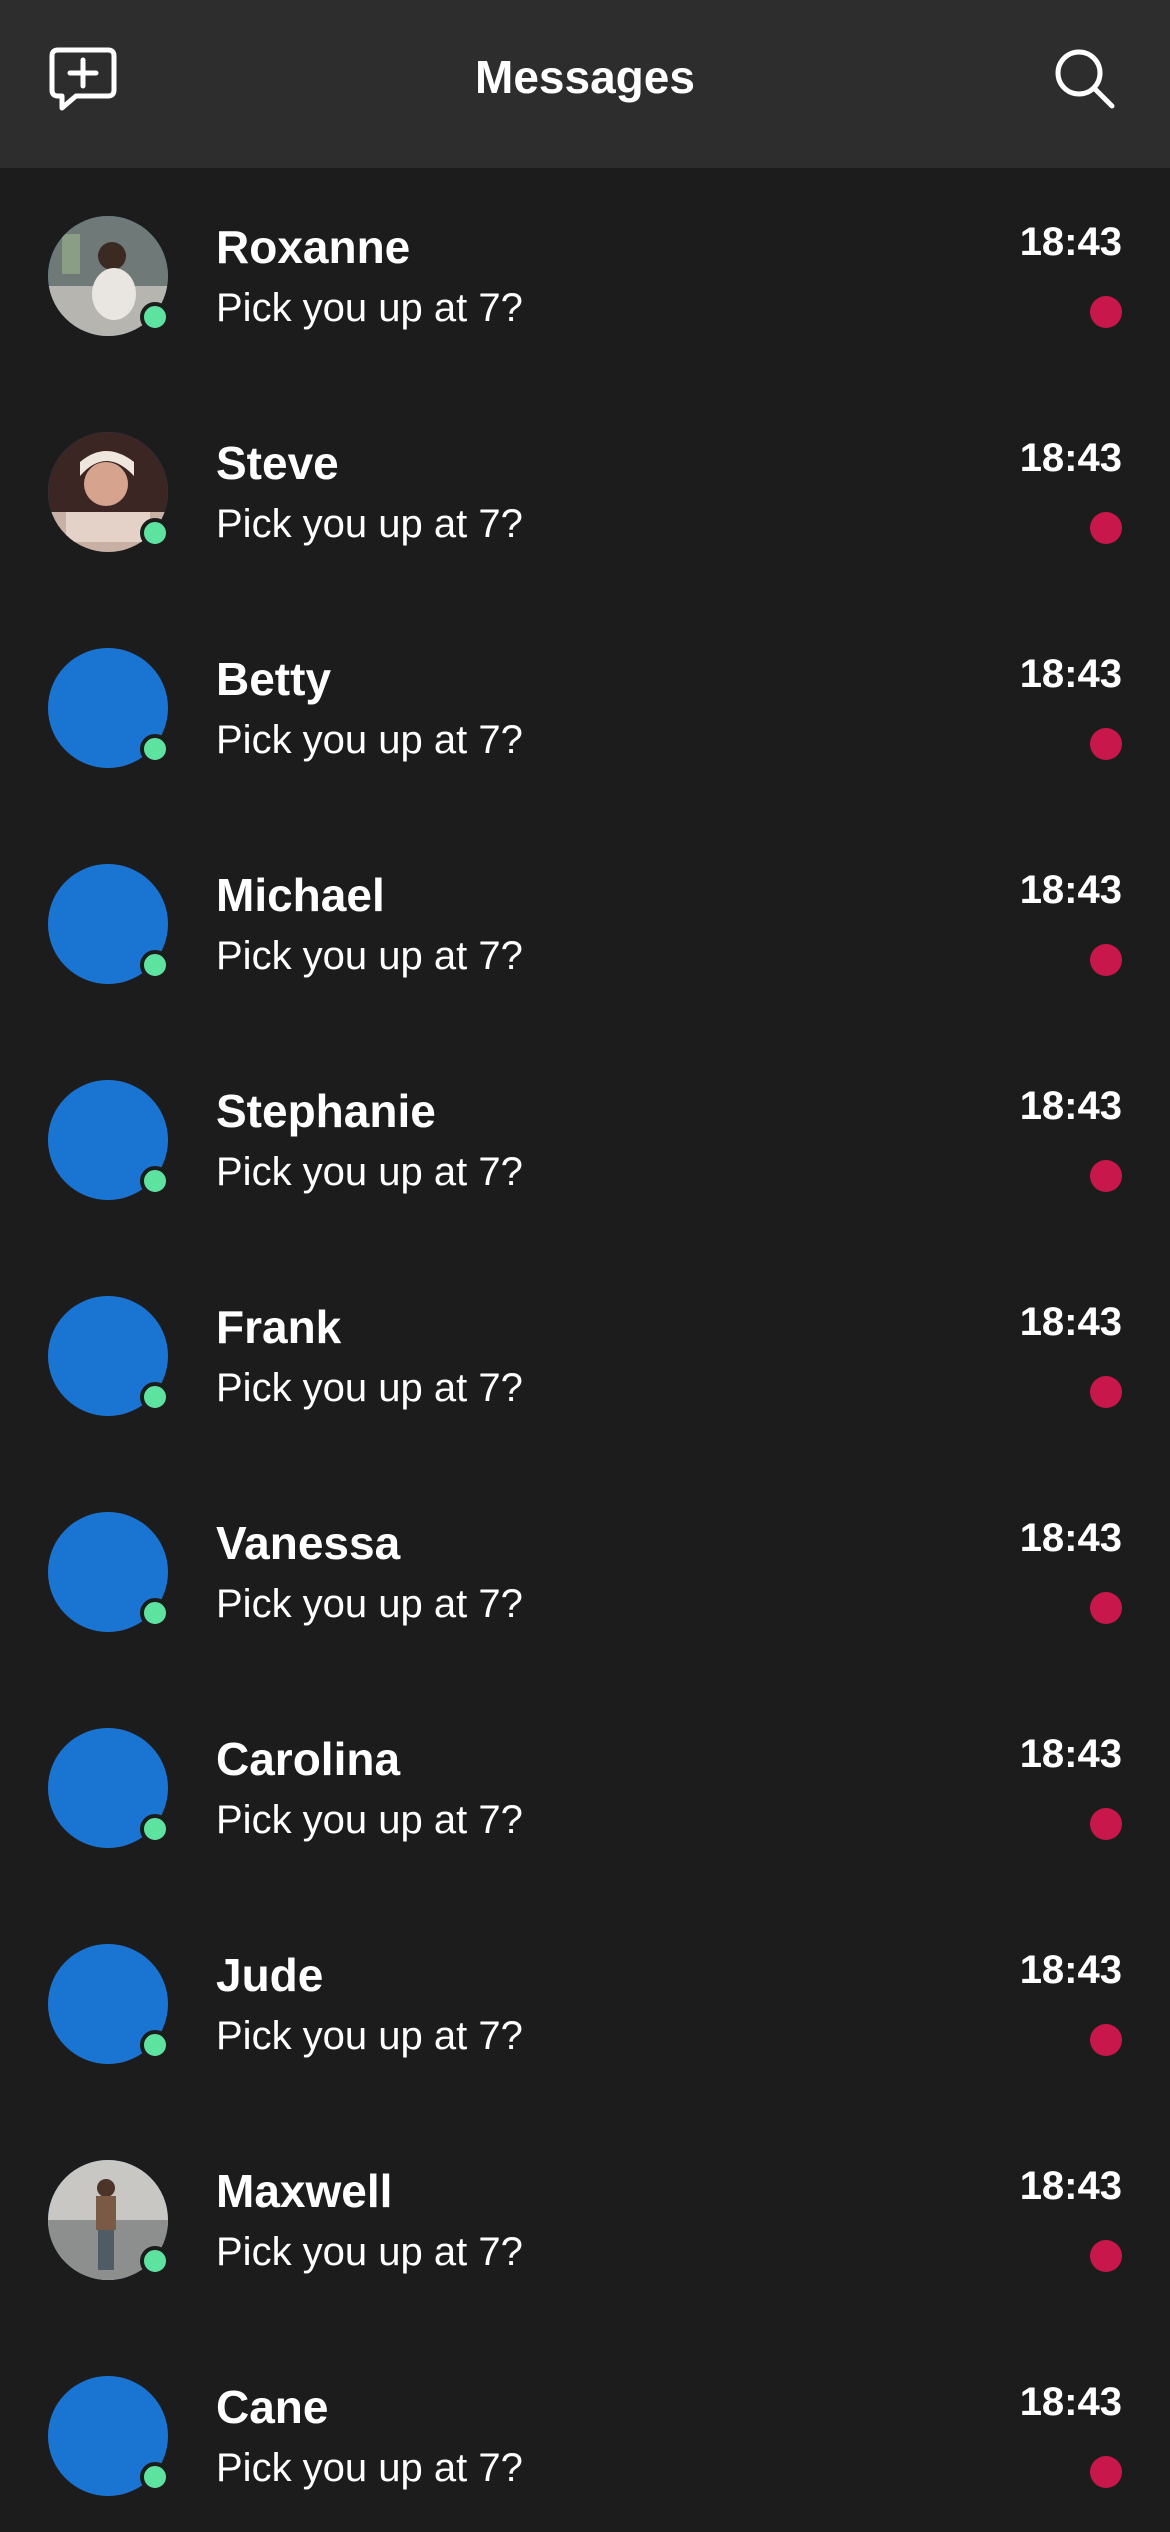 Image resolution: width=1170 pixels, height=2532 pixels. I want to click on contact-name: Vanessa, so click(308, 1543).